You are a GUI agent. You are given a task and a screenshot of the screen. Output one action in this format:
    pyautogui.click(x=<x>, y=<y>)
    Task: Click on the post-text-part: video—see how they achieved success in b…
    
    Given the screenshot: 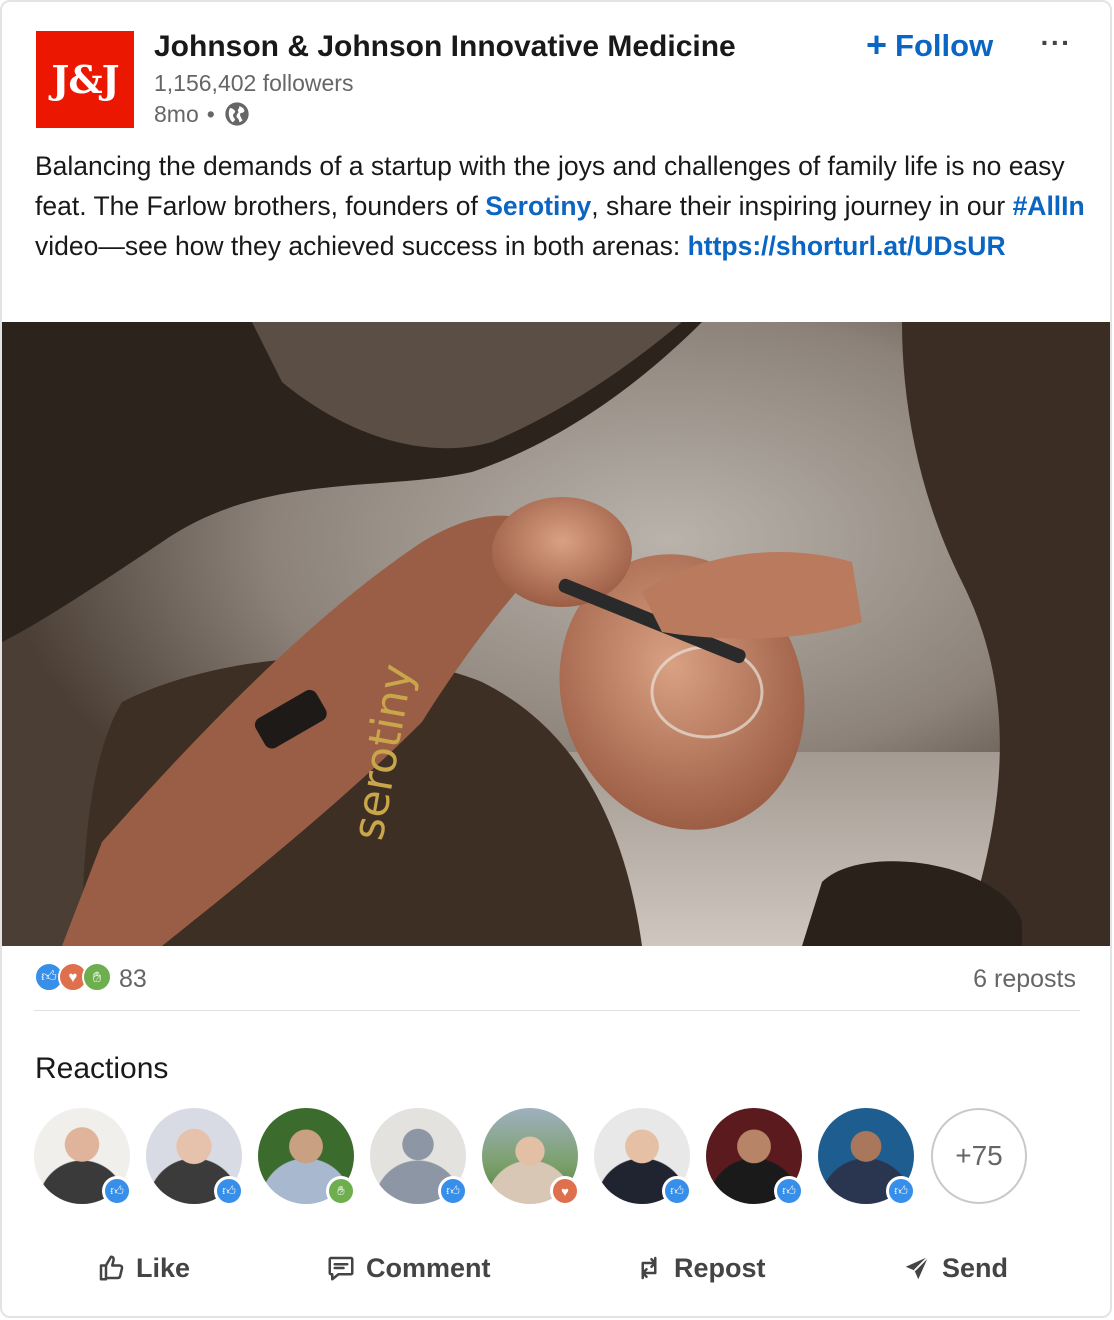 What is the action you would take?
    pyautogui.click(x=361, y=246)
    